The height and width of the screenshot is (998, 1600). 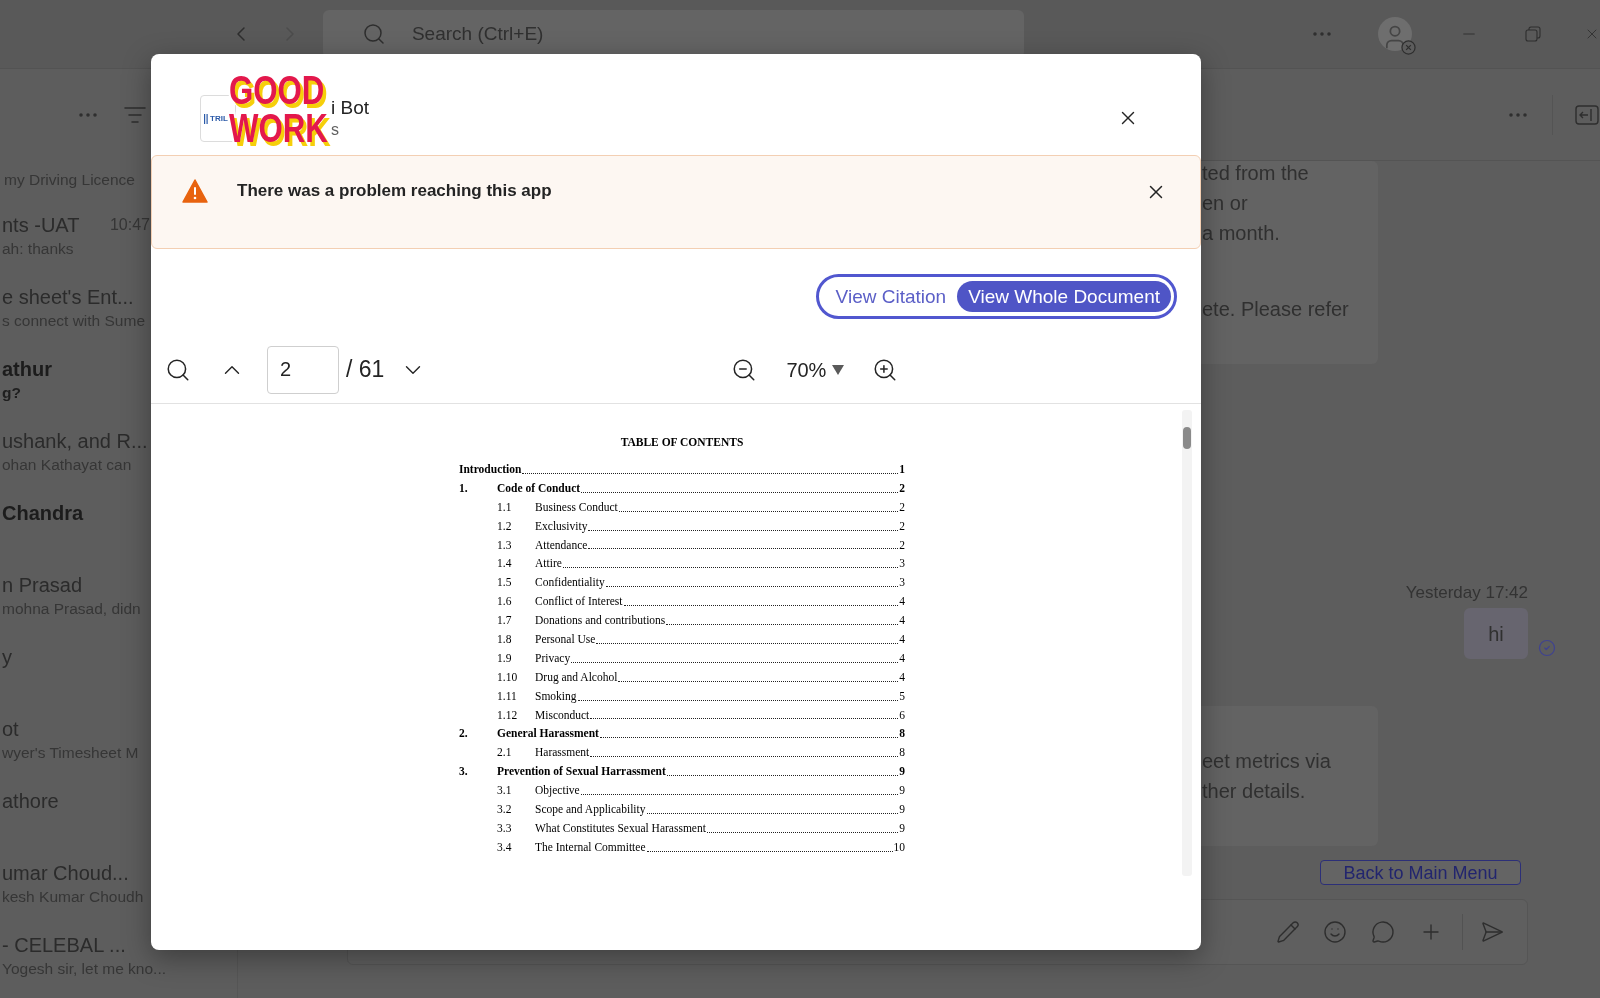 I want to click on toc-number: 3.1, so click(x=504, y=790).